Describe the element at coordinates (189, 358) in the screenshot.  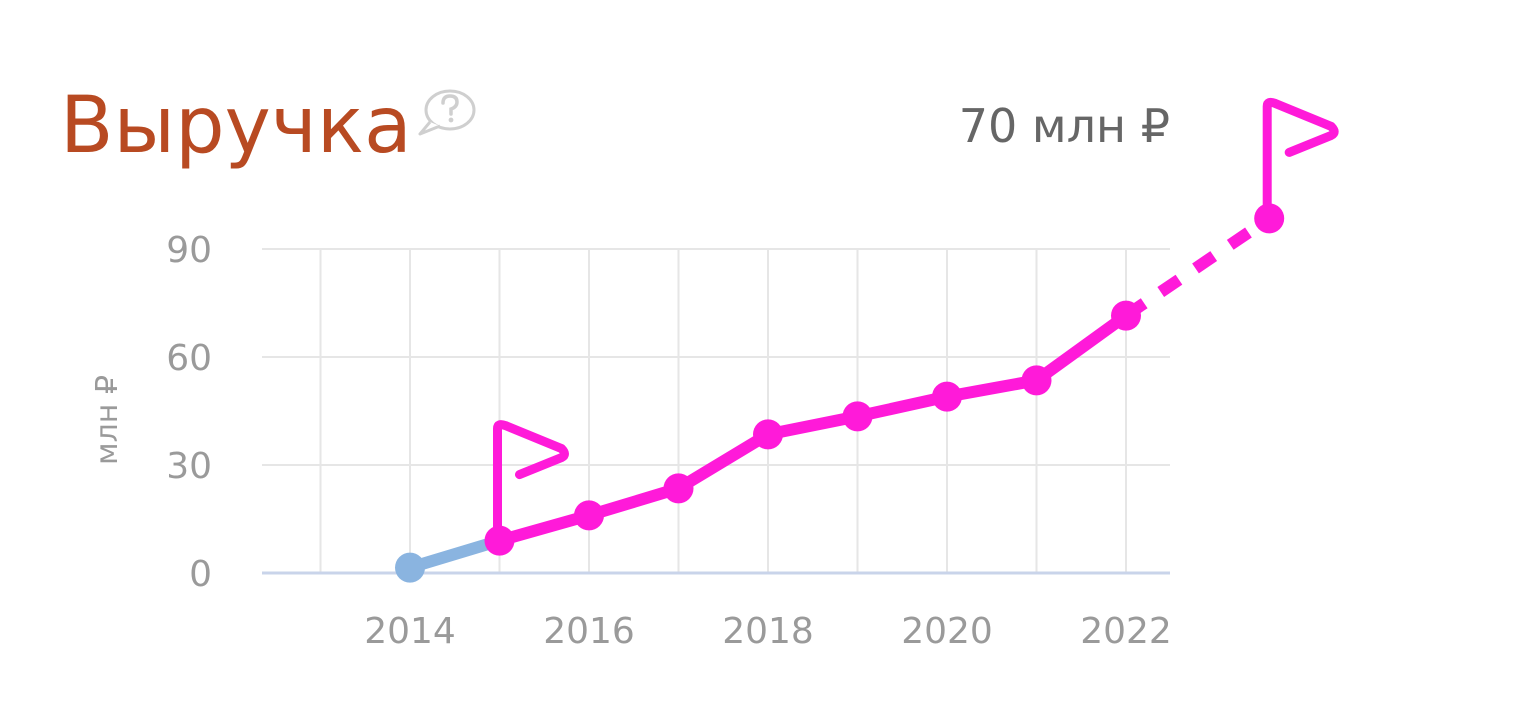
I see `y-tick-label: 60` at that location.